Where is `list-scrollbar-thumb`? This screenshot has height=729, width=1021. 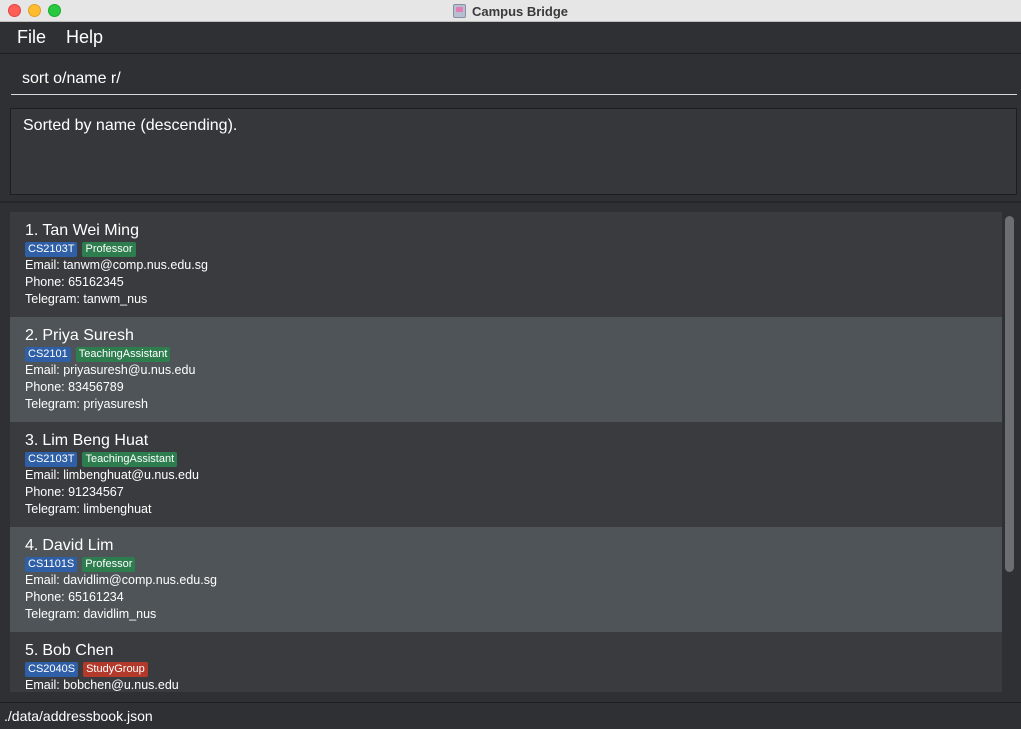
list-scrollbar-thumb is located at coordinates (1009, 394).